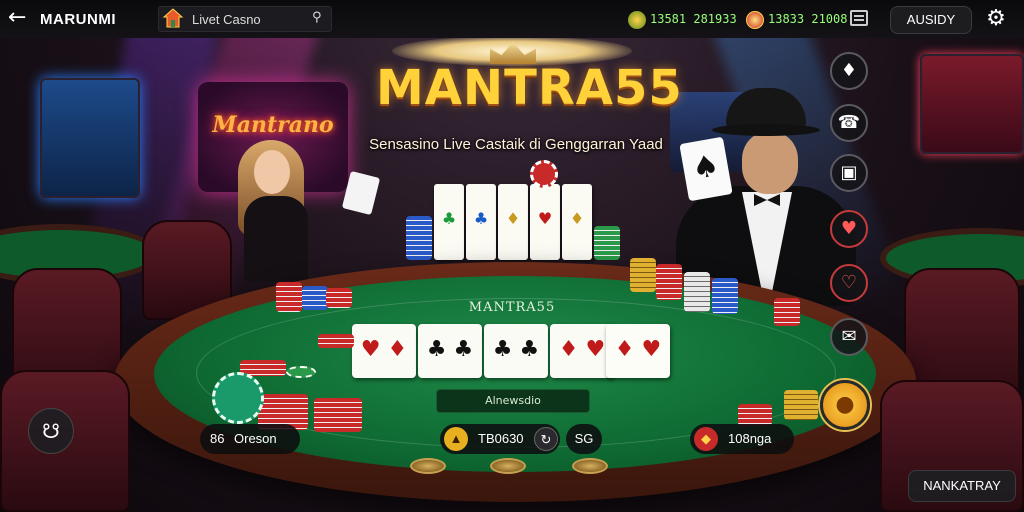 The width and height of the screenshot is (1024, 512). What do you see at coordinates (513, 401) in the screenshot?
I see `table-info-pill: Alnewsdio` at bounding box center [513, 401].